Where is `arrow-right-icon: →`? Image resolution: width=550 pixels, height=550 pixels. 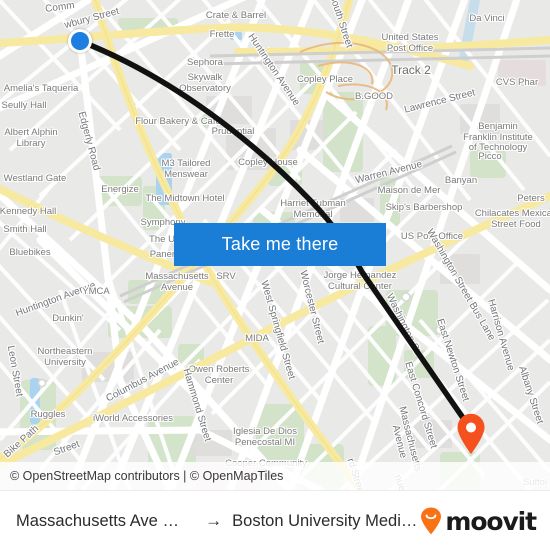
arrow-right-icon: → is located at coordinates (214, 520).